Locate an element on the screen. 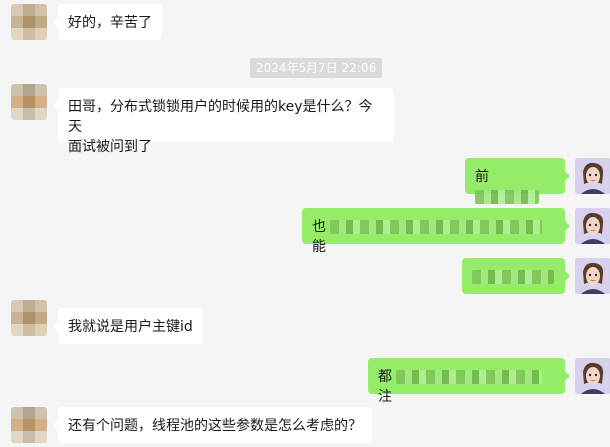  message-text-line-1: 田哥，分布式锁锁用户的时候用的key是什么？今天 is located at coordinates (220, 117).